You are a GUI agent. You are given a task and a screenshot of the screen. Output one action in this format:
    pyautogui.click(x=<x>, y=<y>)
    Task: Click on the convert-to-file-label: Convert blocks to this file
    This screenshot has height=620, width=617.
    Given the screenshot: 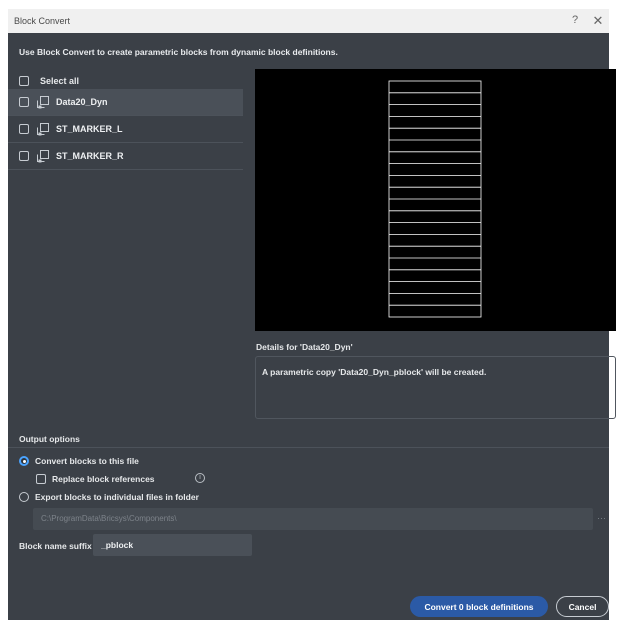 What is the action you would take?
    pyautogui.click(x=87, y=461)
    